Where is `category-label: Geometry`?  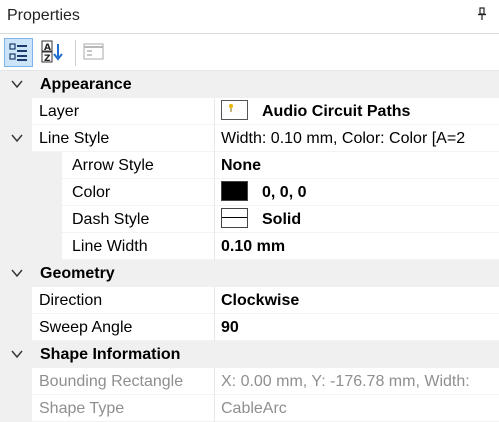
category-label: Geometry is located at coordinates (77, 273).